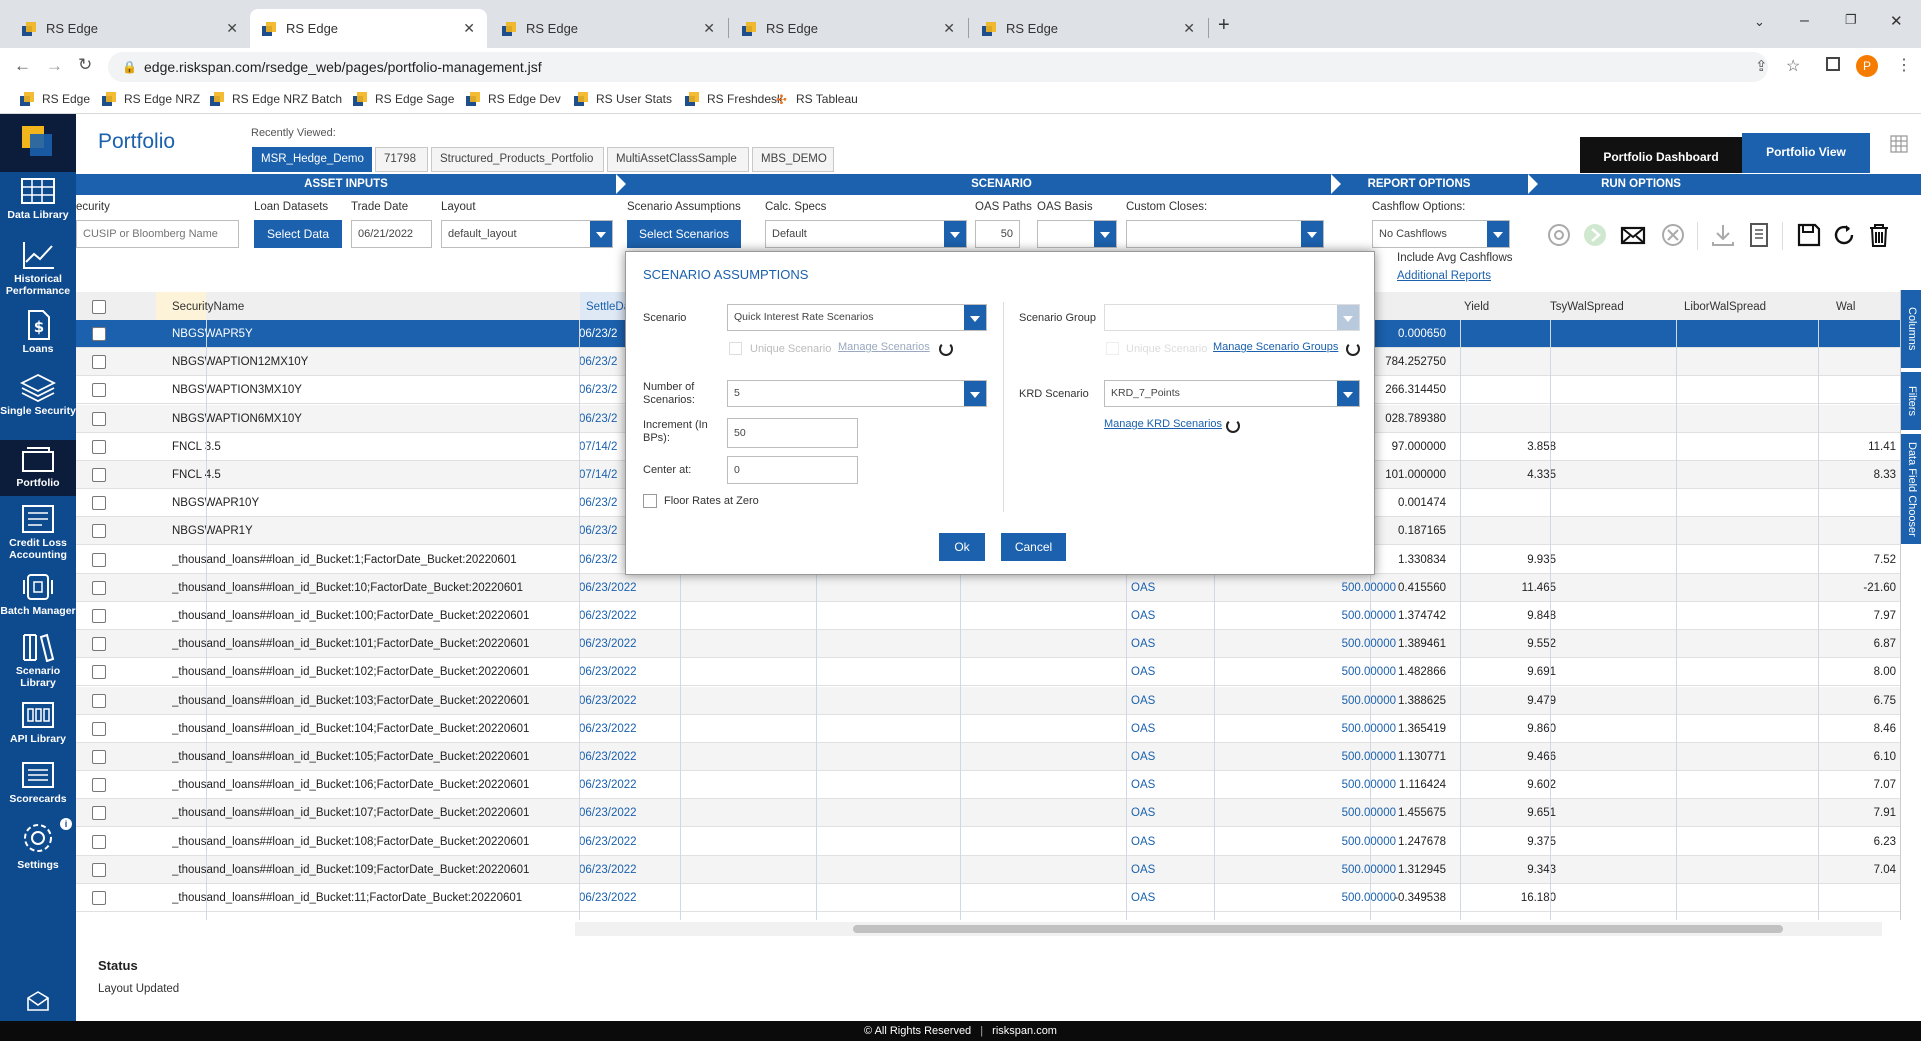 This screenshot has width=1921, height=1041. What do you see at coordinates (1673, 235) in the screenshot?
I see `cancel-run-icon` at bounding box center [1673, 235].